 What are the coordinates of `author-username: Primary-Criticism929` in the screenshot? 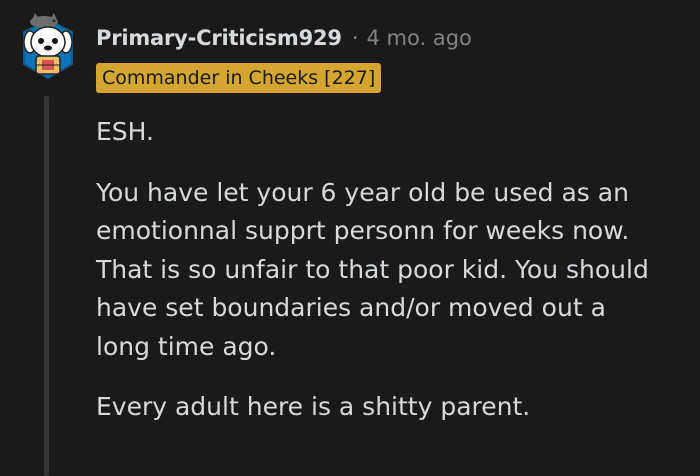 It's located at (219, 38).